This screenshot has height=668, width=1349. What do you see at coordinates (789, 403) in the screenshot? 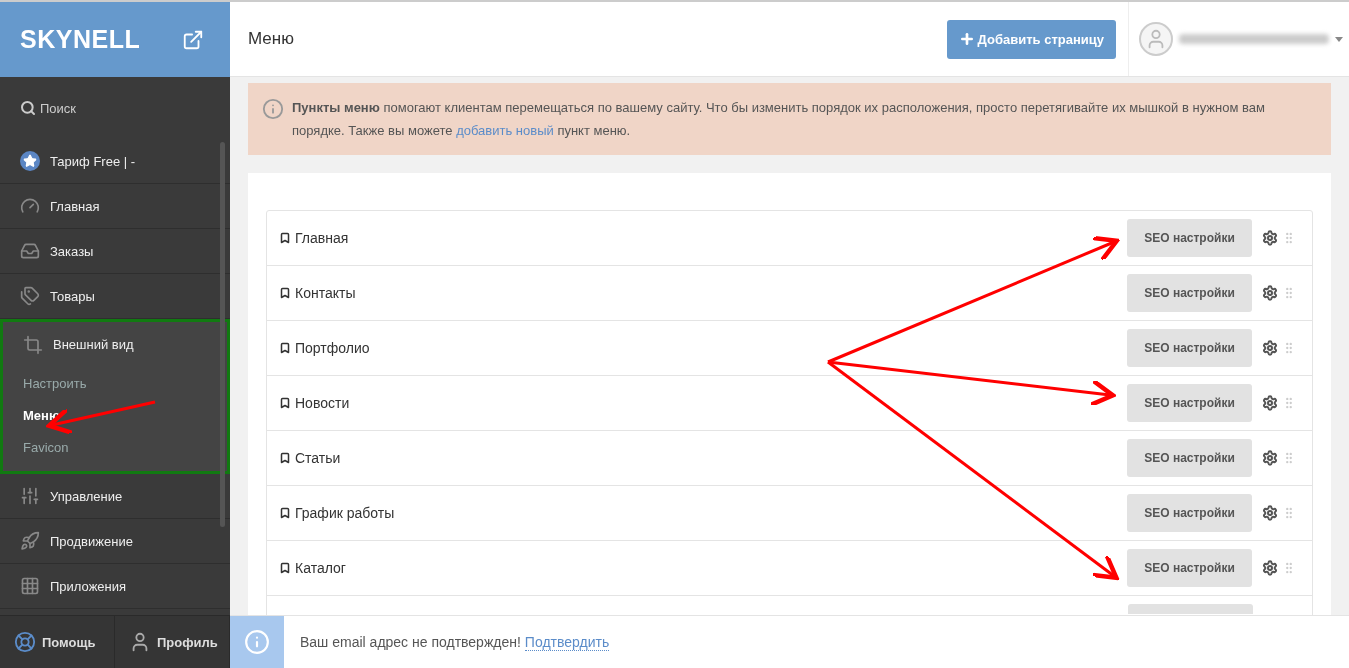
I see `menu-row: Новости SEO настройки` at bounding box center [789, 403].